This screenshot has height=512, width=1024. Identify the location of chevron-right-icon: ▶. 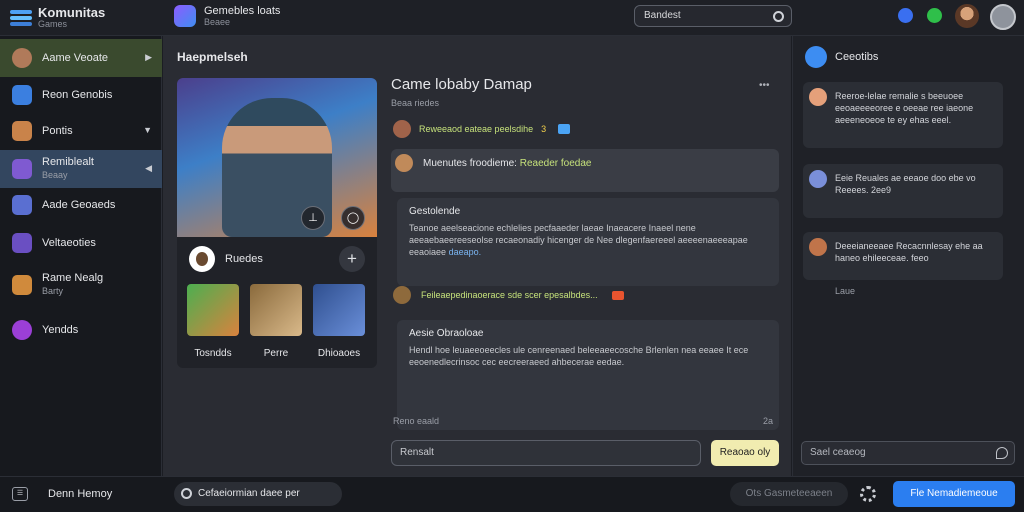
(148, 57).